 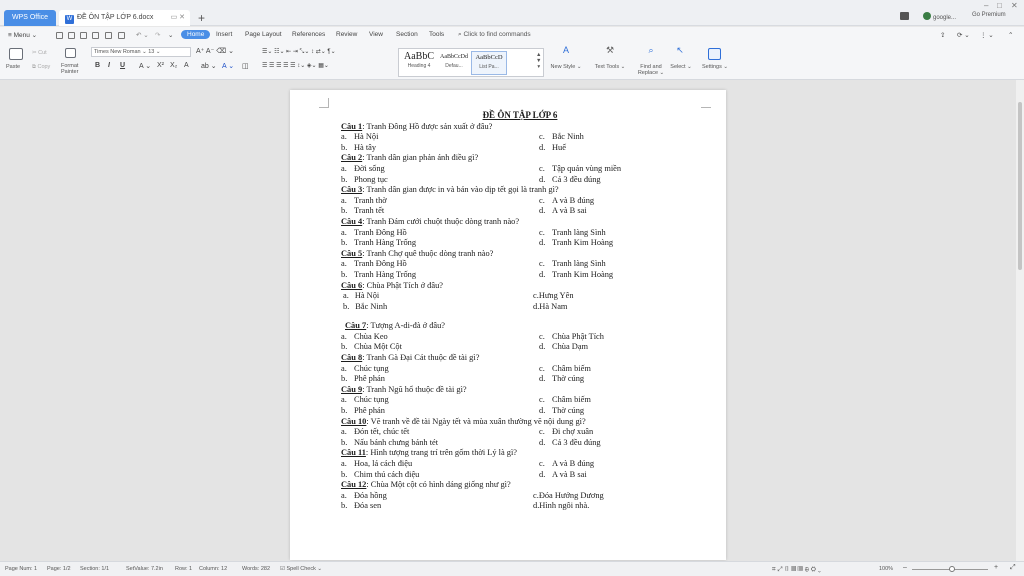 I want to click on scrollbar-thumb, so click(x=1020, y=186).